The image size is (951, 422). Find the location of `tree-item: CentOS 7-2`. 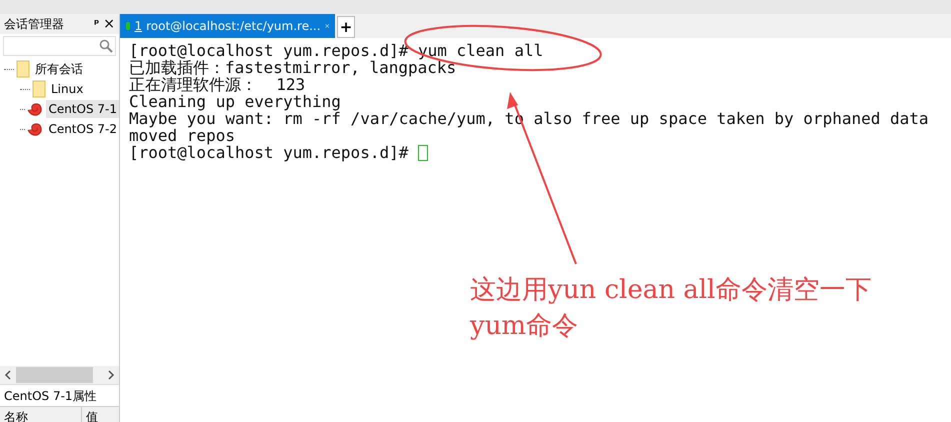

tree-item: CentOS 7-2 is located at coordinates (82, 129).